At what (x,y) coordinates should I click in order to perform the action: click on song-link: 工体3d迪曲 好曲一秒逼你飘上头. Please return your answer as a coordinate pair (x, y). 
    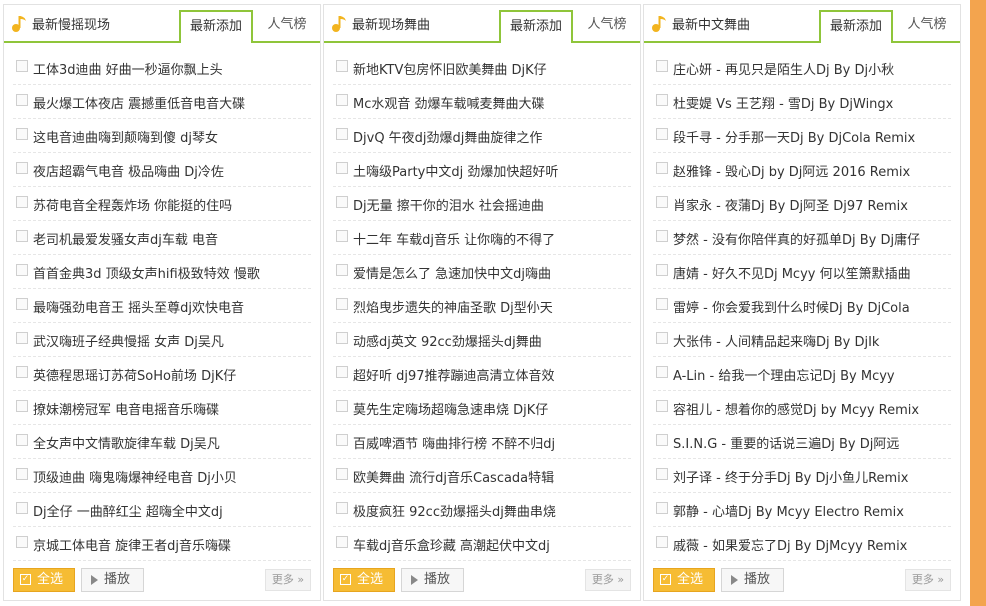
    Looking at the image, I should click on (128, 68).